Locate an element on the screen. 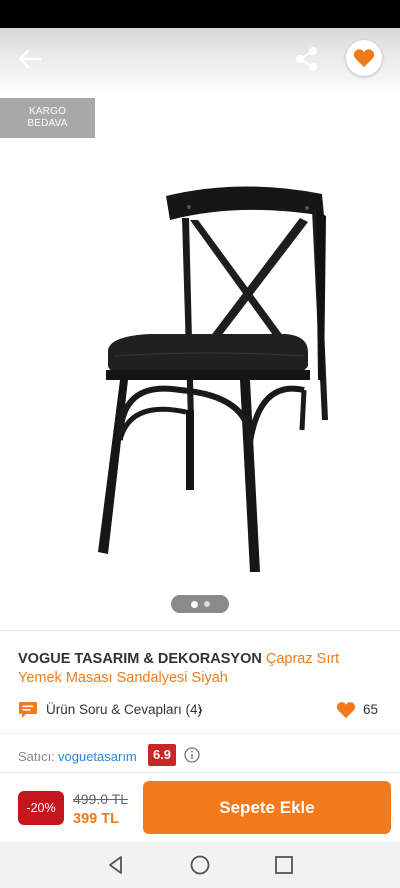 The image size is (400, 888). seller-label: Satıcı: is located at coordinates (36, 756).